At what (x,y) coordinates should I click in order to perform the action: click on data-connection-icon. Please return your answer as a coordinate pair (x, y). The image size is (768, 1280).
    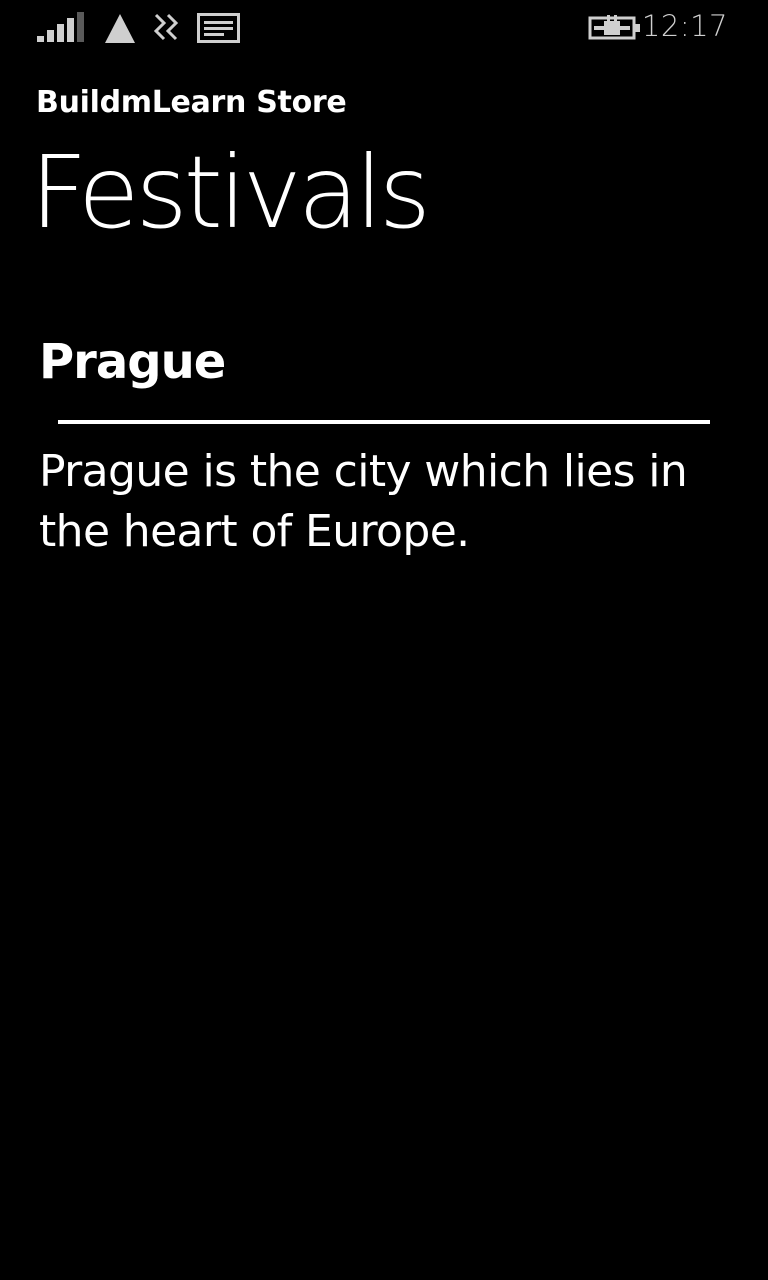
    Looking at the image, I should click on (120, 28).